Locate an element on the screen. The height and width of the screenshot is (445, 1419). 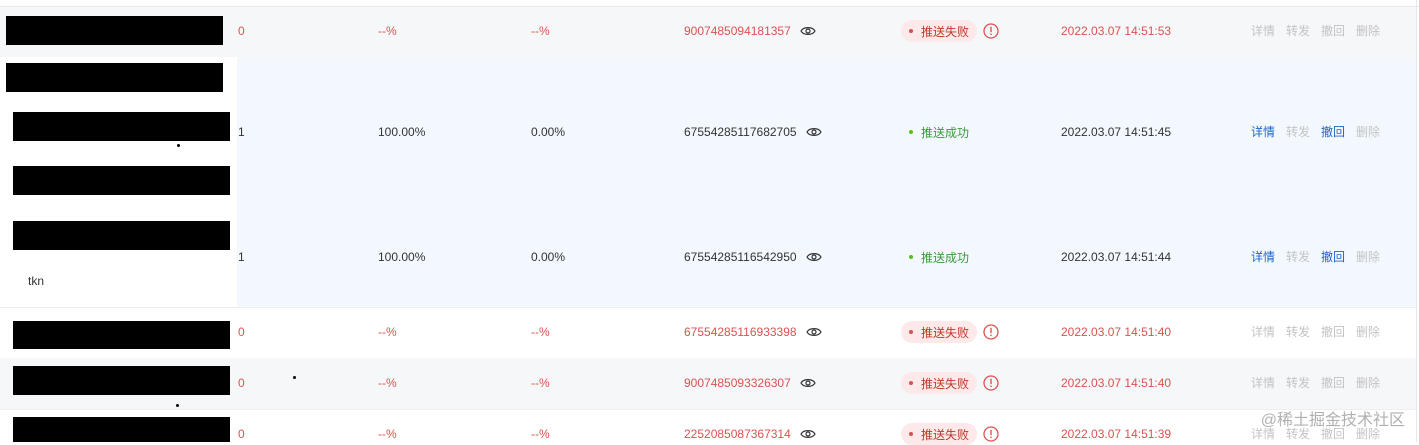
push-time: 2022.03.07 14:51:53 is located at coordinates (1116, 31).